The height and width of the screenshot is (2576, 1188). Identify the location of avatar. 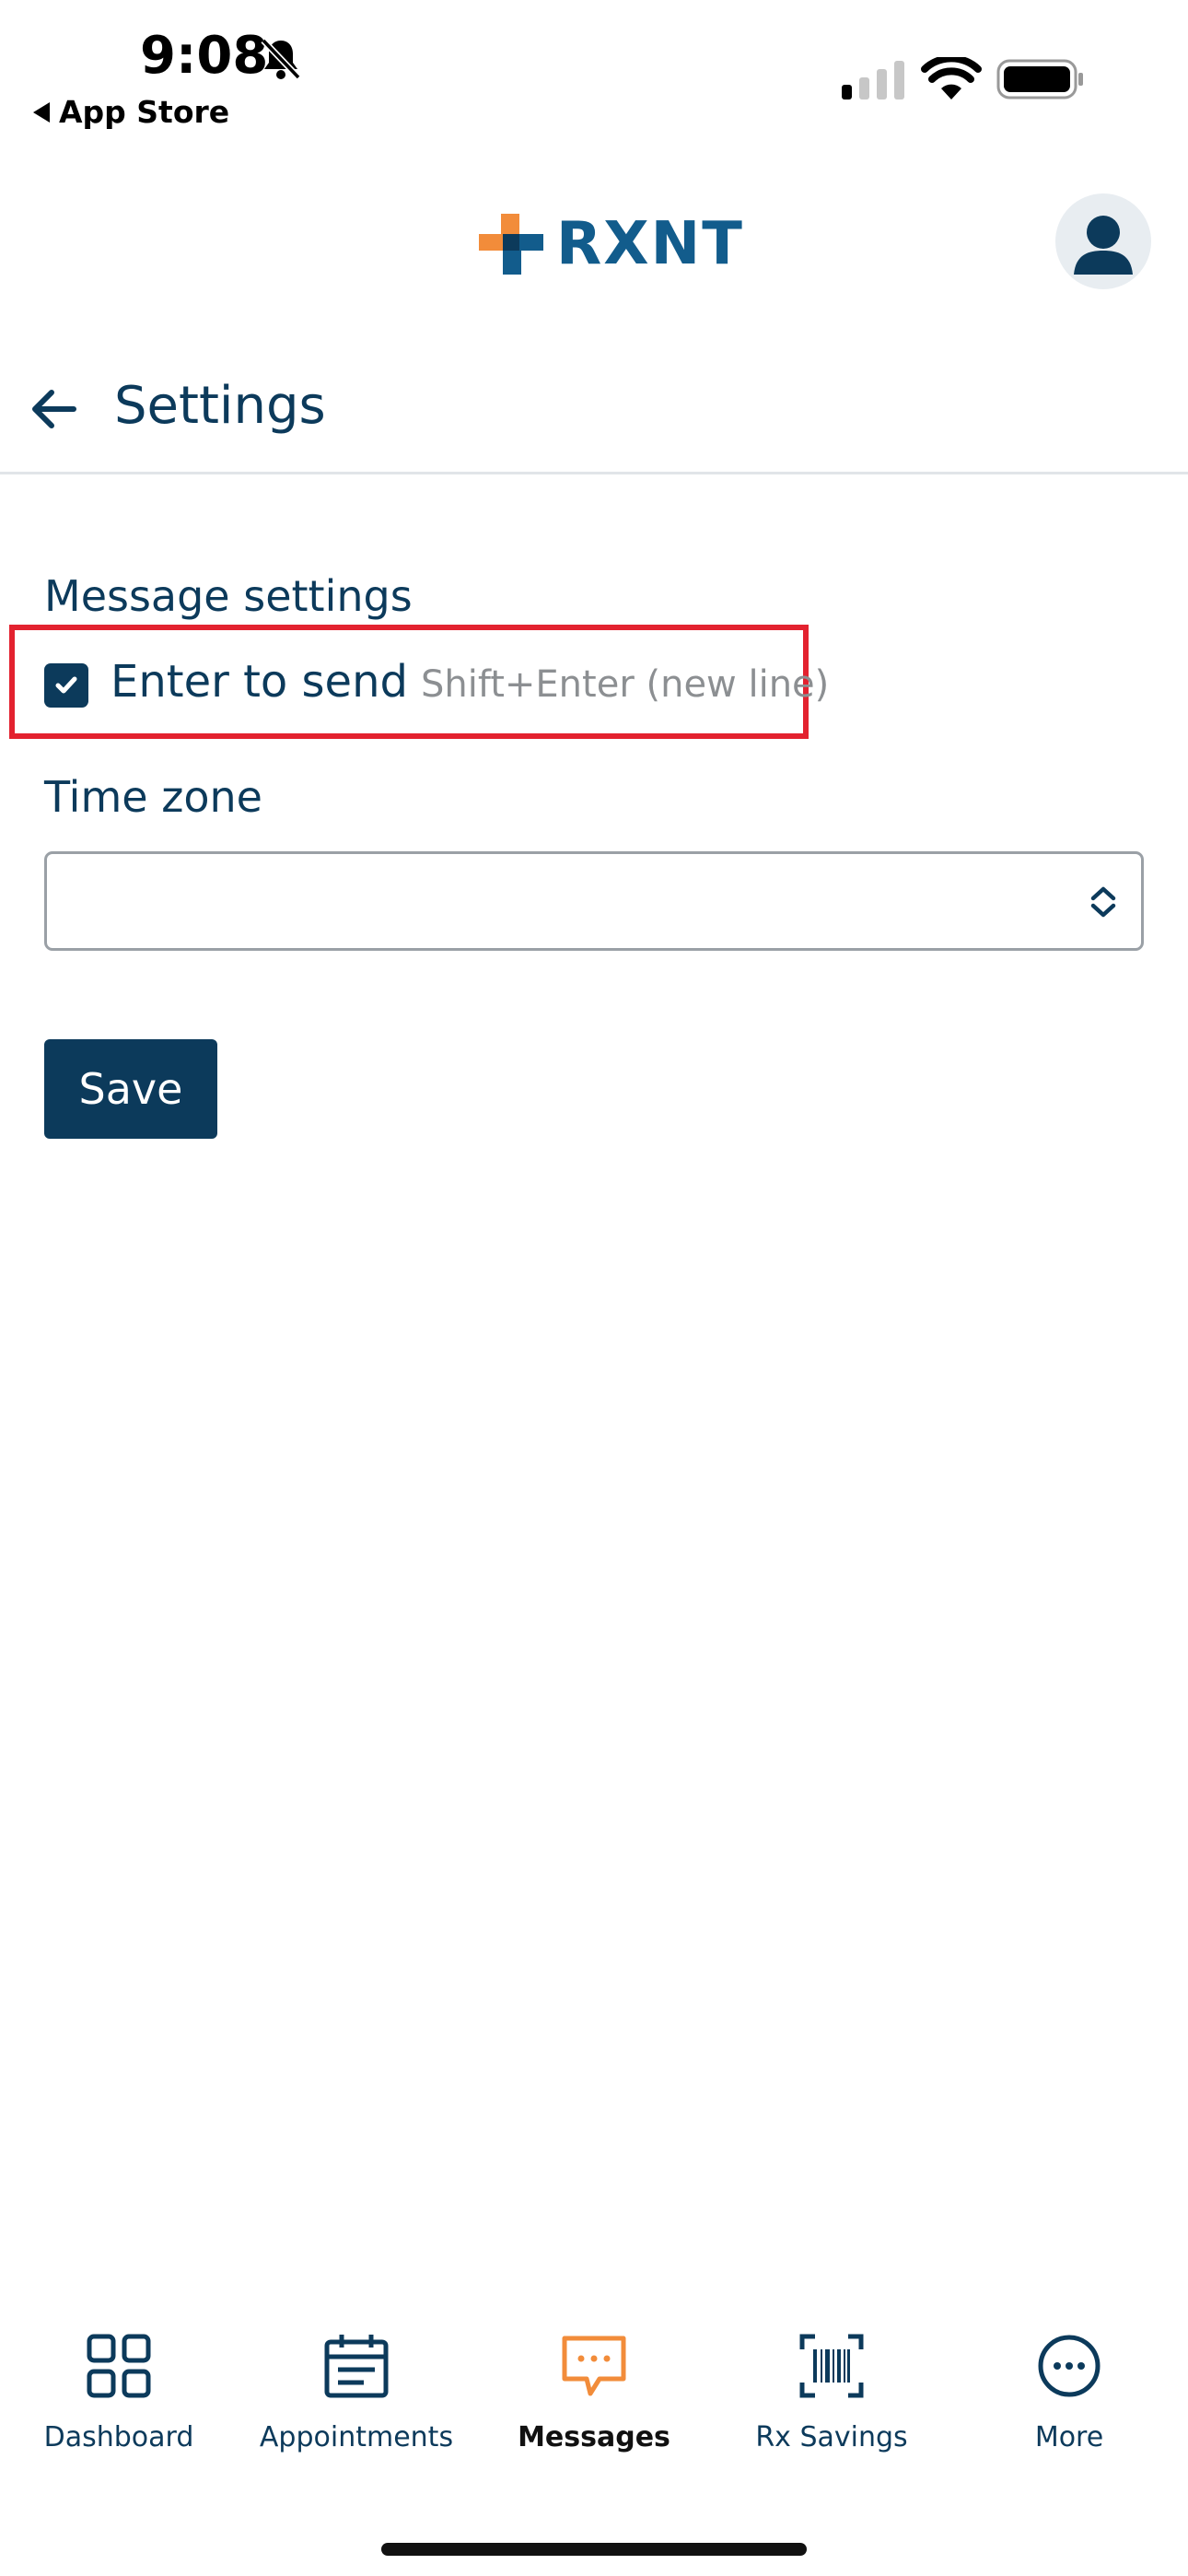
(1103, 241).